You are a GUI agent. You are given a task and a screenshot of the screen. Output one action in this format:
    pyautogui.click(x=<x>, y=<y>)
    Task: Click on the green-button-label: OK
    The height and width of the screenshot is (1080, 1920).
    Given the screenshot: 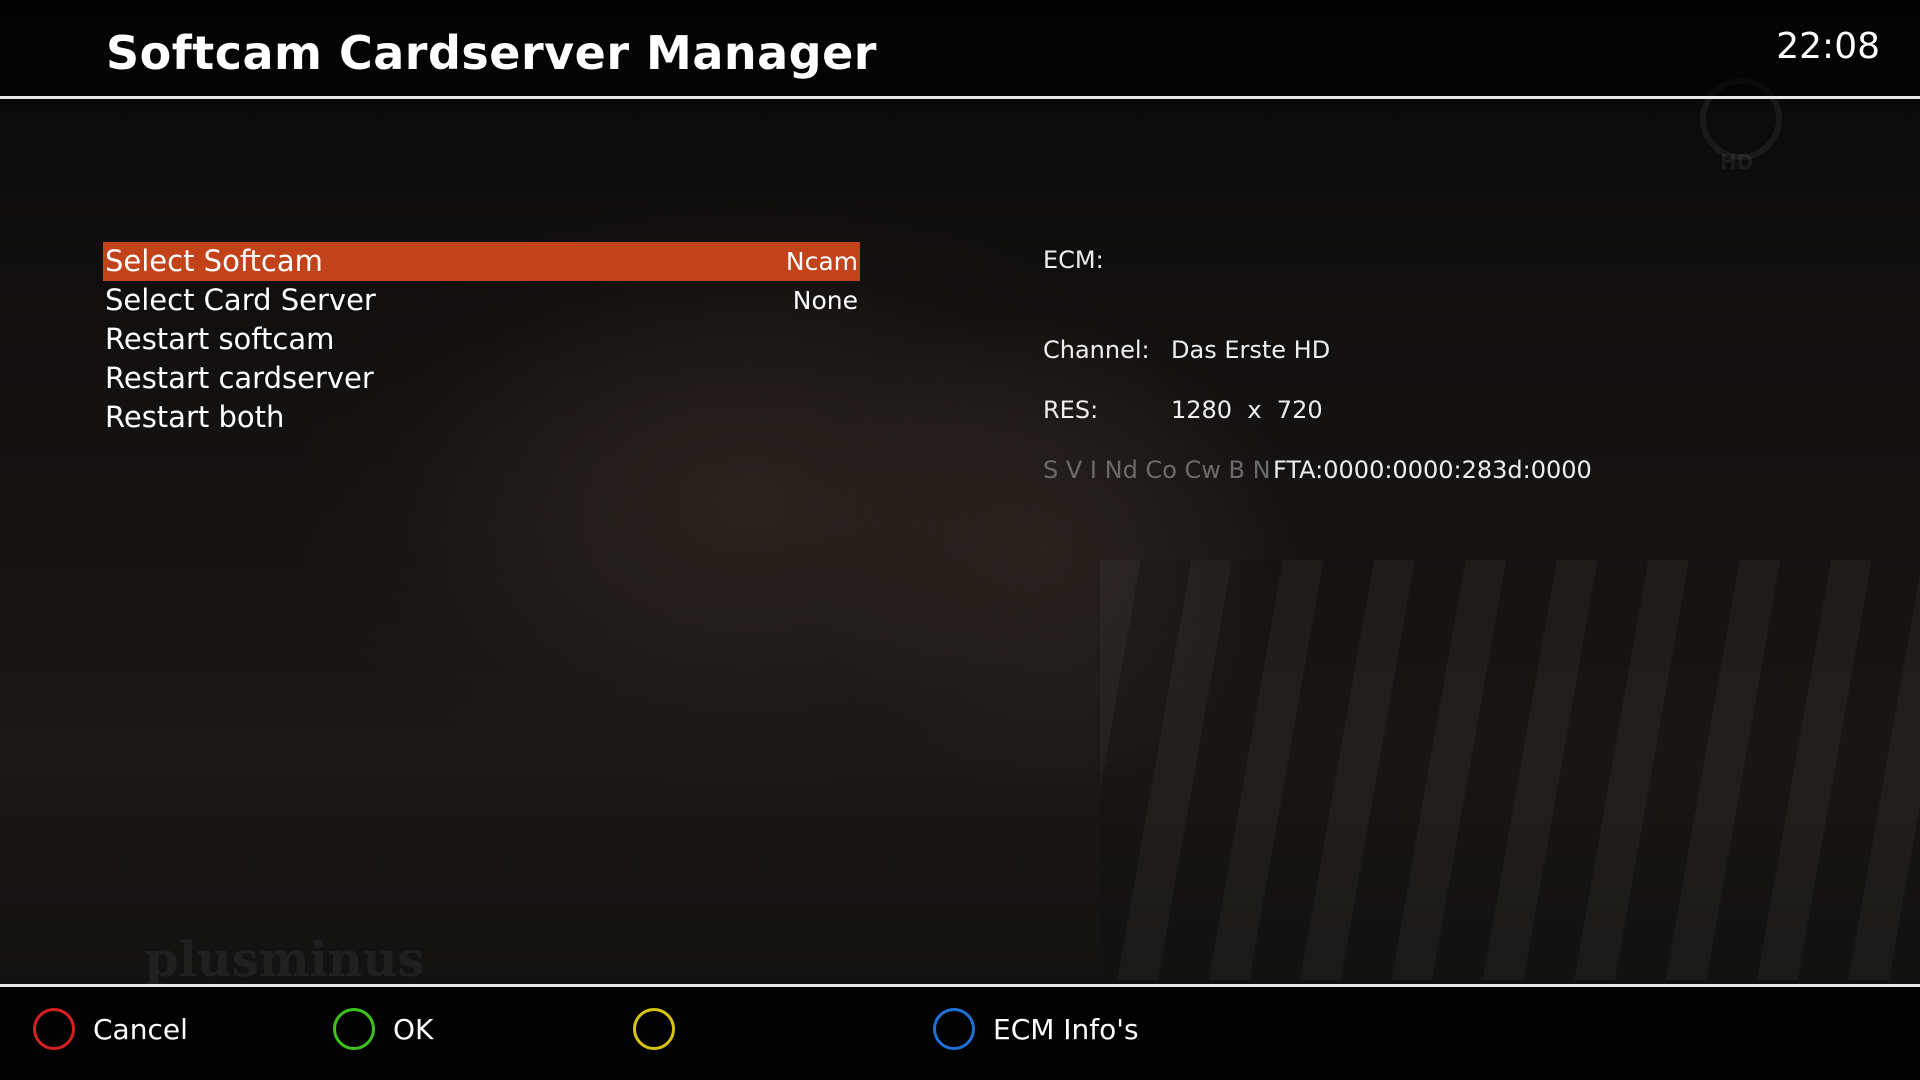 What is the action you would take?
    pyautogui.click(x=413, y=1029)
    